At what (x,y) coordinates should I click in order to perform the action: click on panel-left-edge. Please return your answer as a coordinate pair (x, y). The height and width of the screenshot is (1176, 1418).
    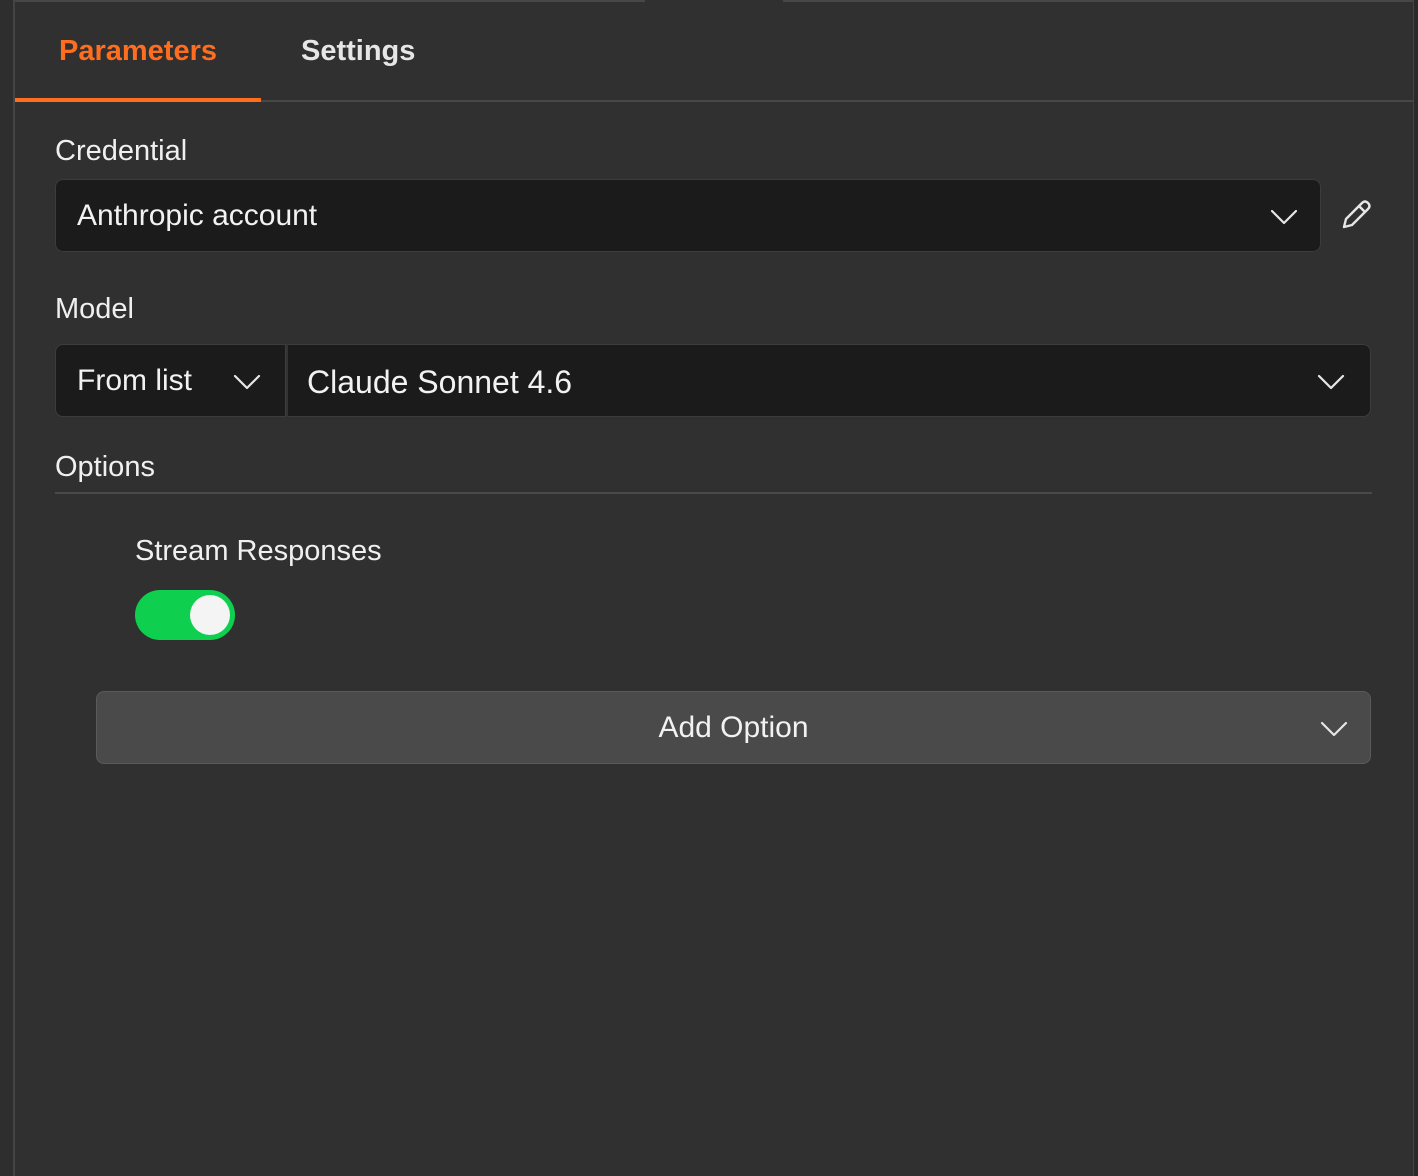
    Looking at the image, I should click on (7, 588).